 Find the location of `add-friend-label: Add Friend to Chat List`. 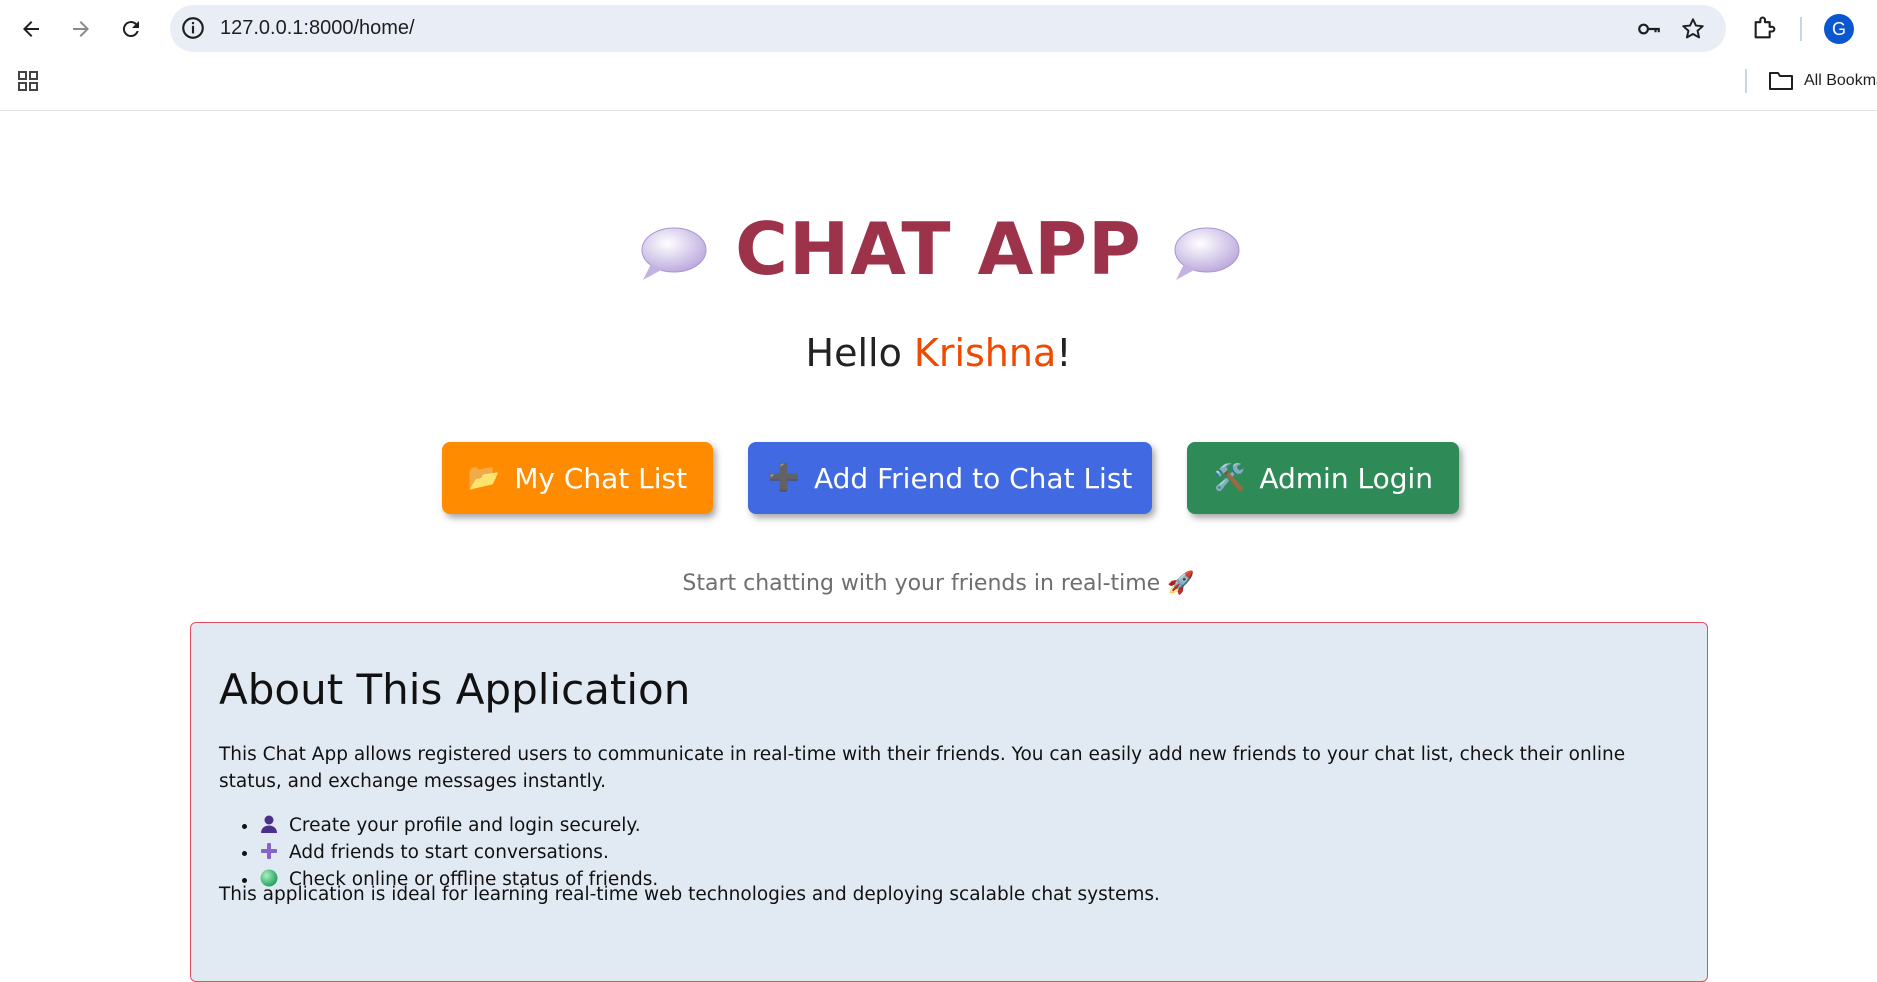

add-friend-label: Add Friend to Chat List is located at coordinates (973, 478).